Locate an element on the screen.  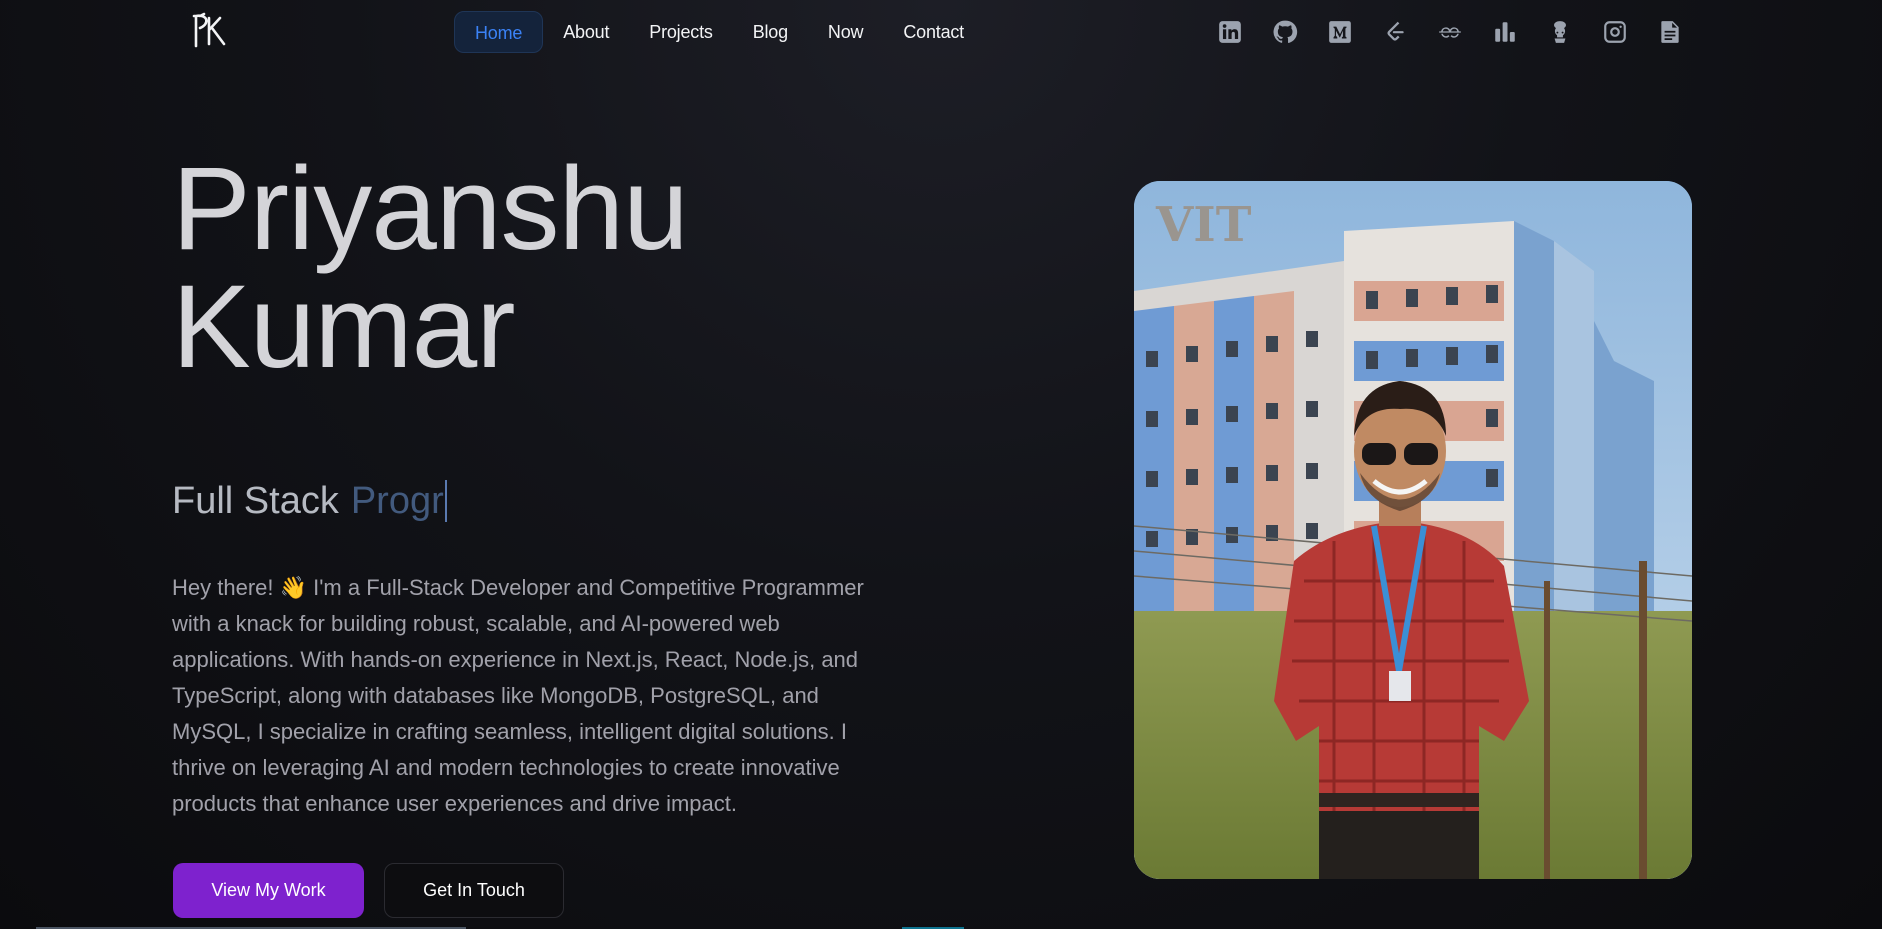
codolio-stats-icon is located at coordinates (1505, 32).